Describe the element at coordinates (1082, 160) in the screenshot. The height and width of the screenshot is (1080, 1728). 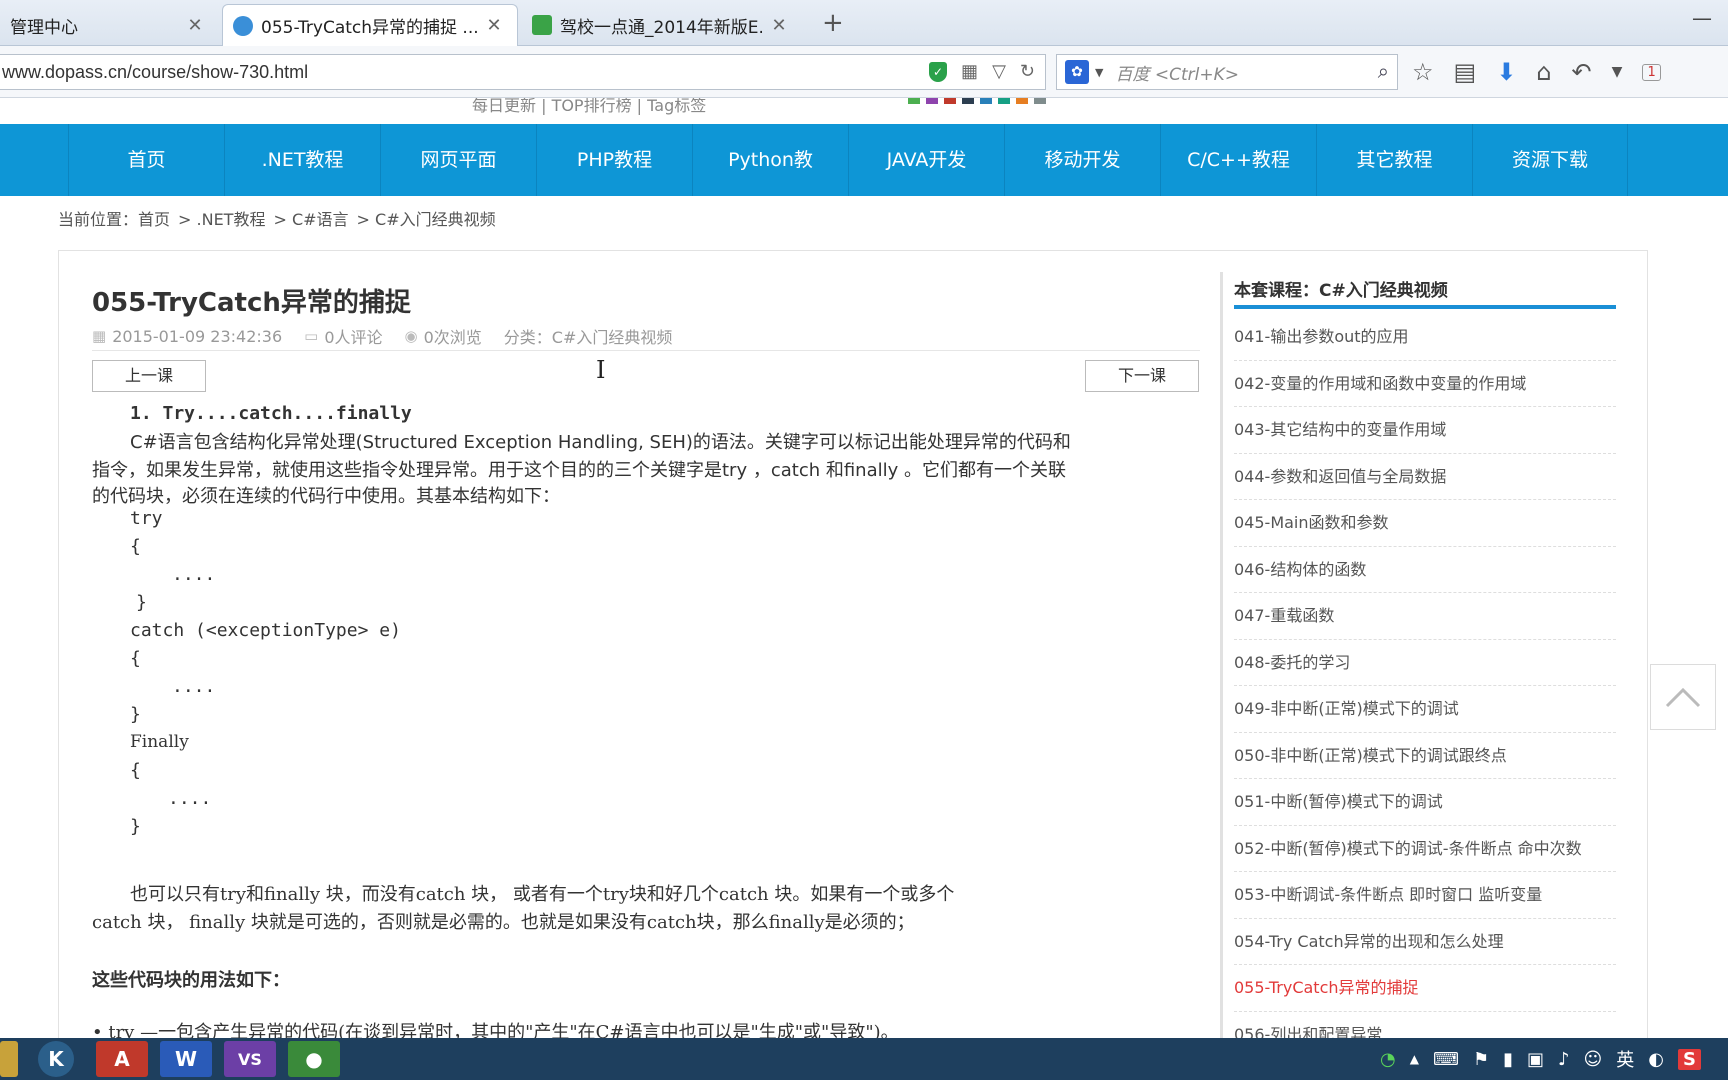
I see `nav-mobile: 移动开发` at that location.